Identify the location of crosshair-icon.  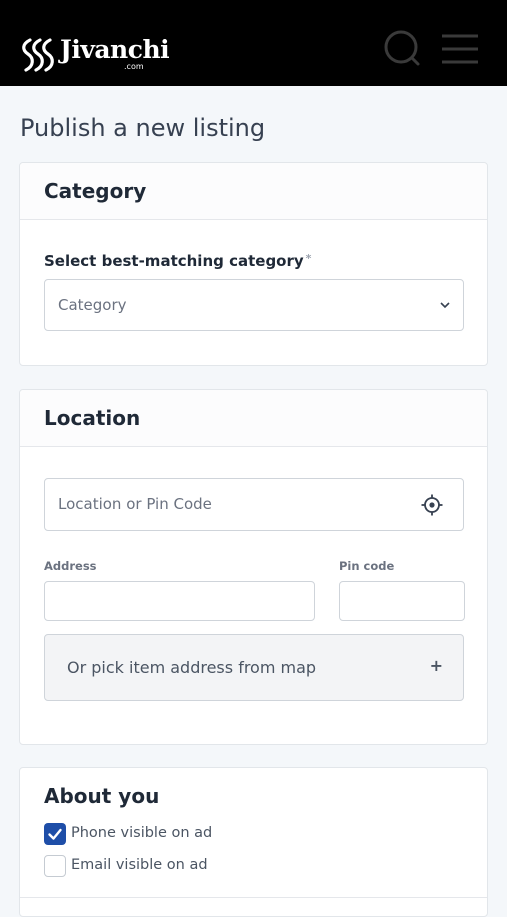
(432, 505).